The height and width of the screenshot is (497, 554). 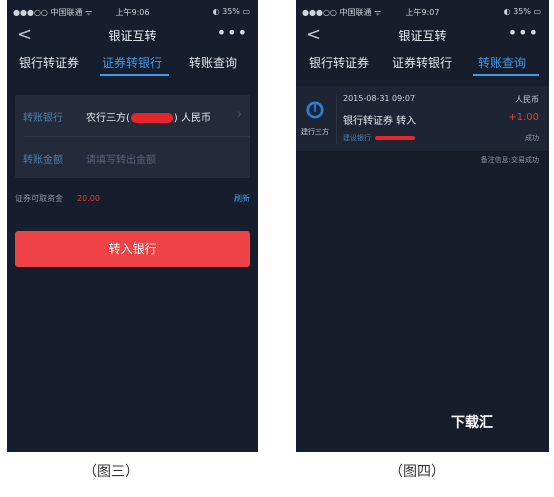 I want to click on chevron-right-icon: ›, so click(x=239, y=114).